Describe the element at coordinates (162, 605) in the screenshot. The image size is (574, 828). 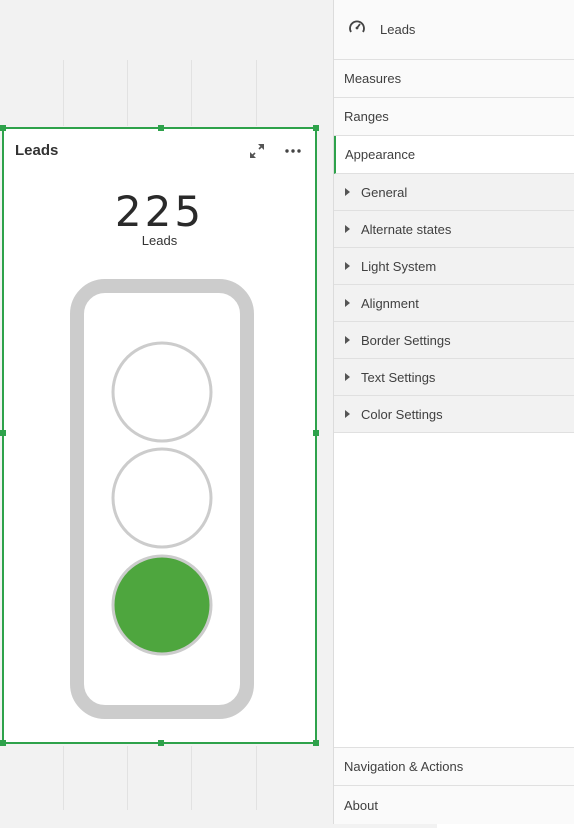
I see `bottom-light` at that location.